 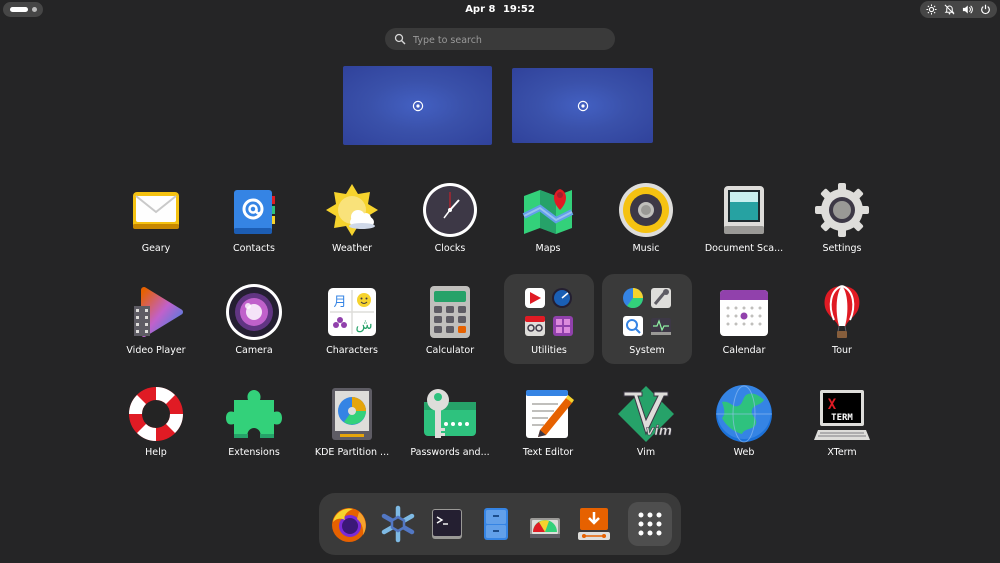 What do you see at coordinates (156, 452) in the screenshot?
I see `app-label: Help` at bounding box center [156, 452].